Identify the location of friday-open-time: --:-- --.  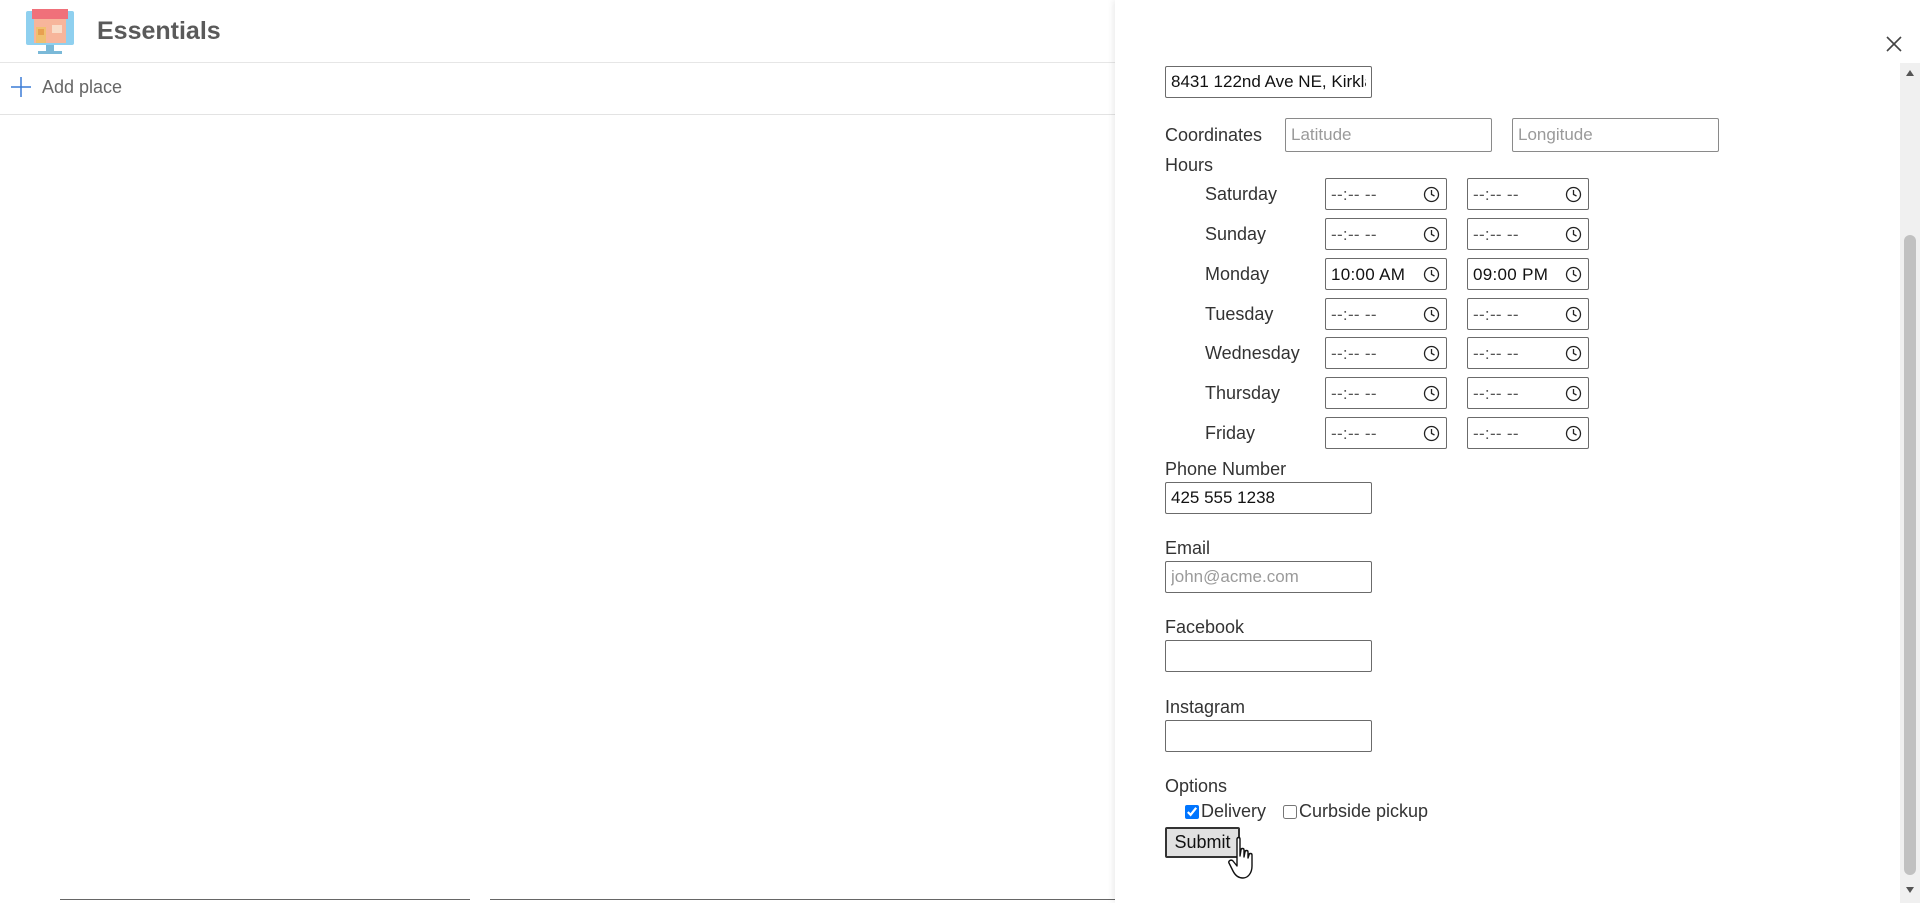
(1386, 433).